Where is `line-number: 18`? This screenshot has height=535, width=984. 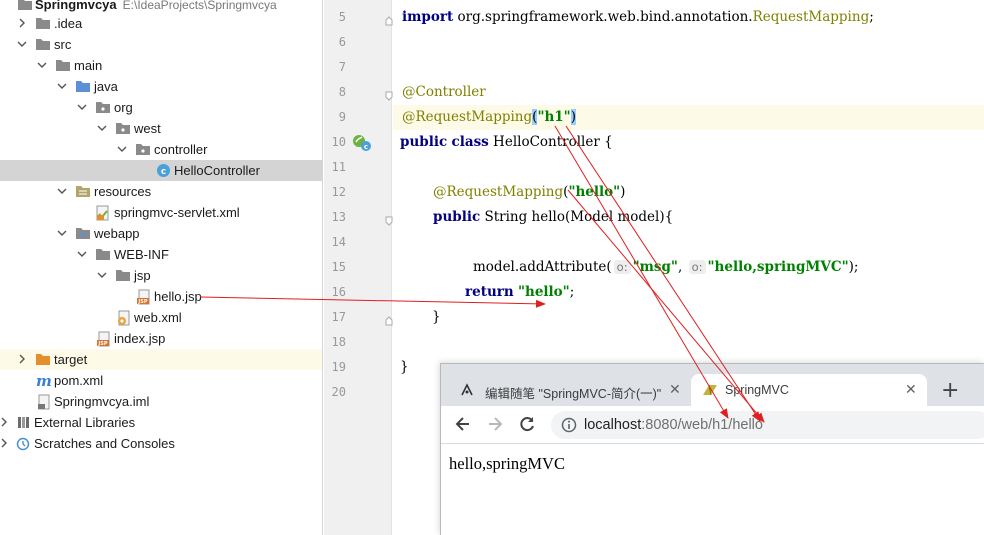 line-number: 18 is located at coordinates (338, 342).